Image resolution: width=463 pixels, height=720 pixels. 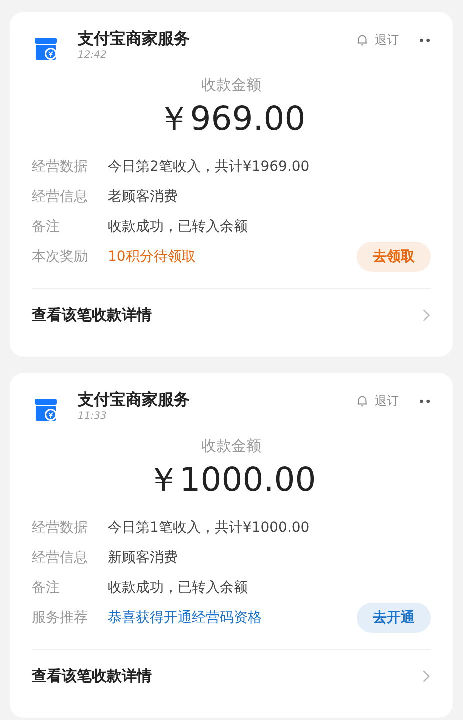 What do you see at coordinates (394, 618) in the screenshot?
I see `action-button: 去开通` at bounding box center [394, 618].